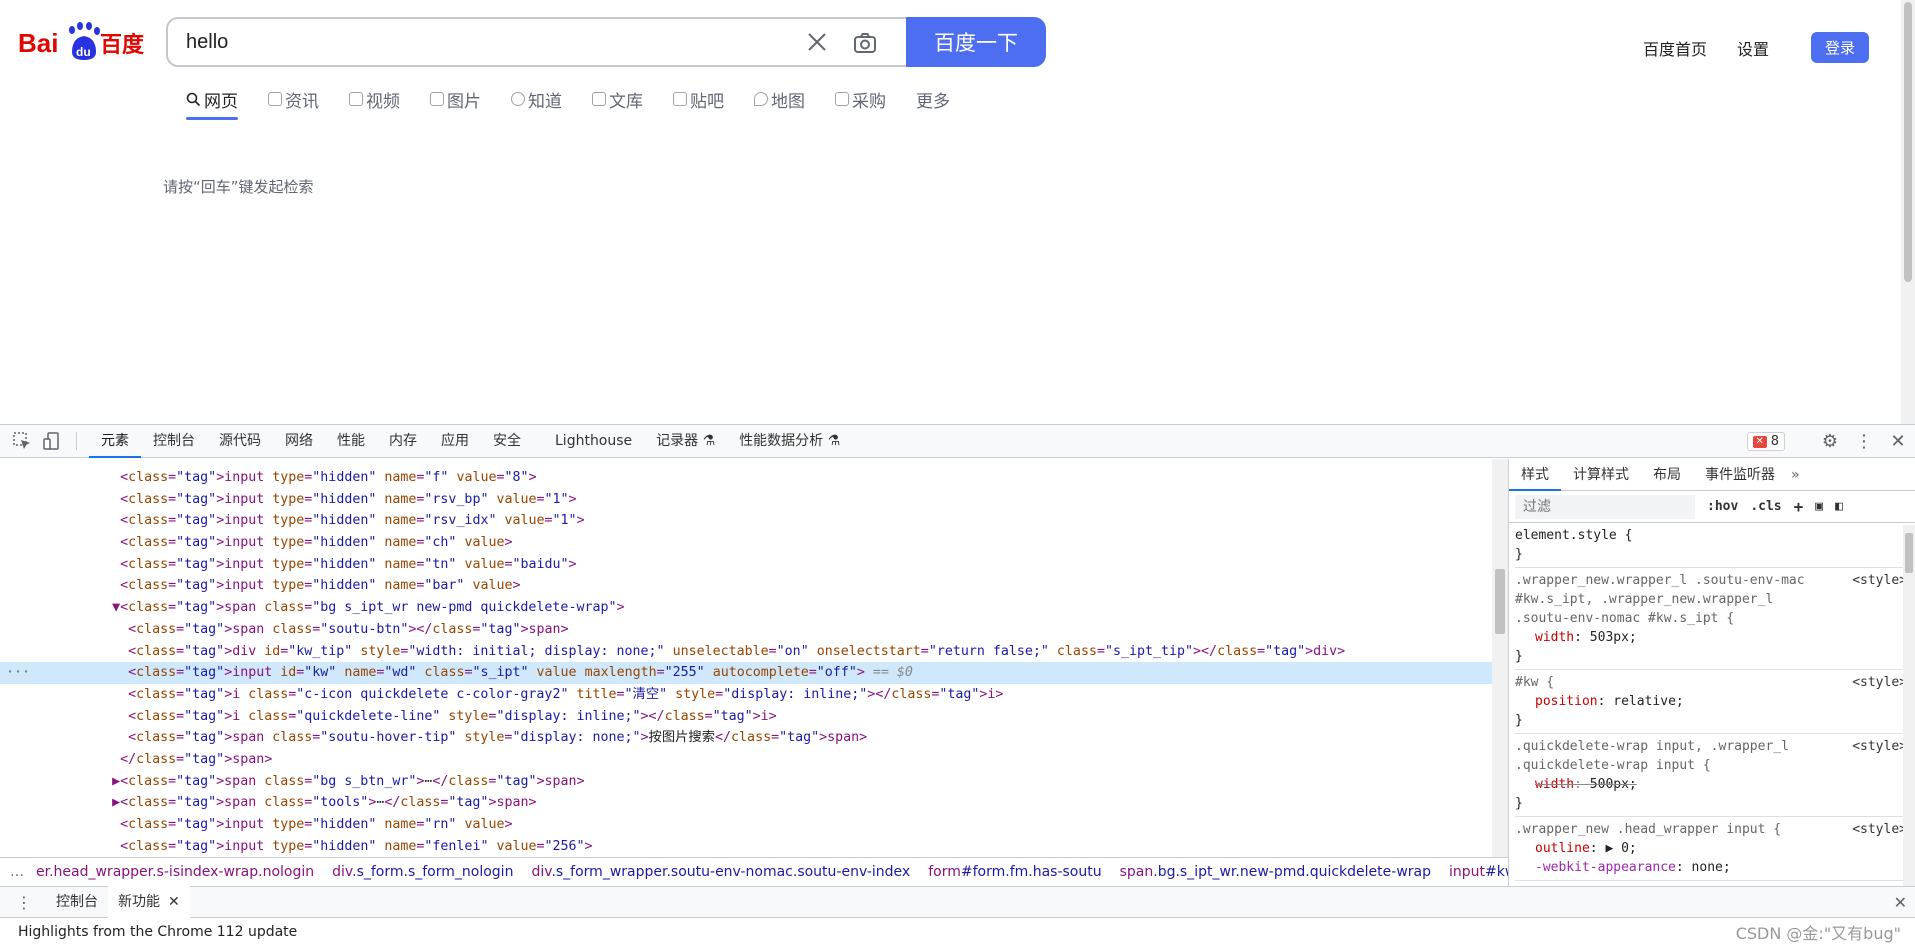  I want to click on rule-selector: element.style {, so click(1574, 535).